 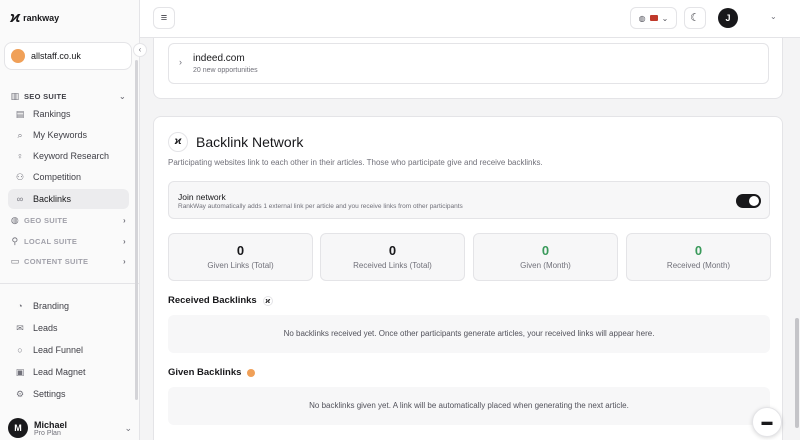 What do you see at coordinates (470, 19) in the screenshot?
I see `top-bar: ≡ ◍ ⌄ ☾ J ⌄` at bounding box center [470, 19].